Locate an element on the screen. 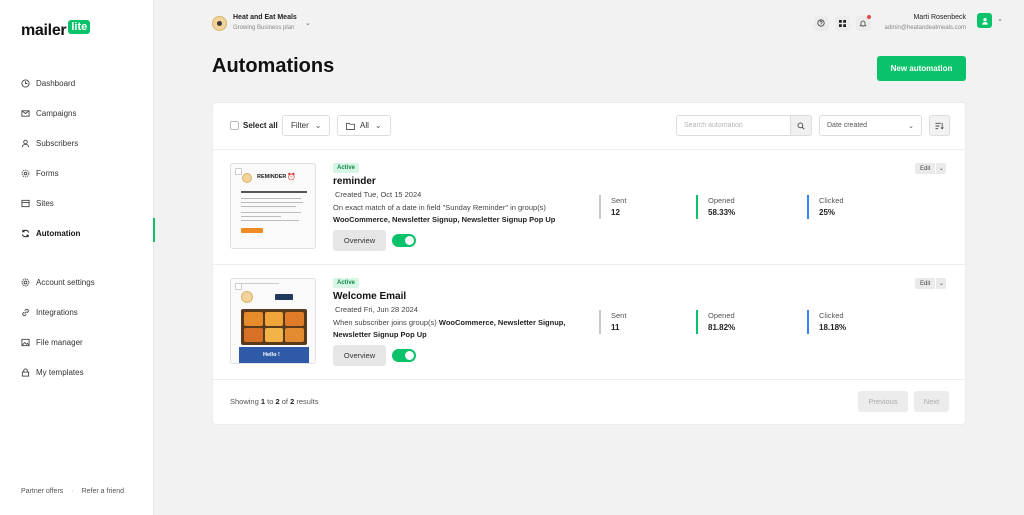 The image size is (1024, 515). refer-friend-link: Refer a friend is located at coordinates (103, 491).